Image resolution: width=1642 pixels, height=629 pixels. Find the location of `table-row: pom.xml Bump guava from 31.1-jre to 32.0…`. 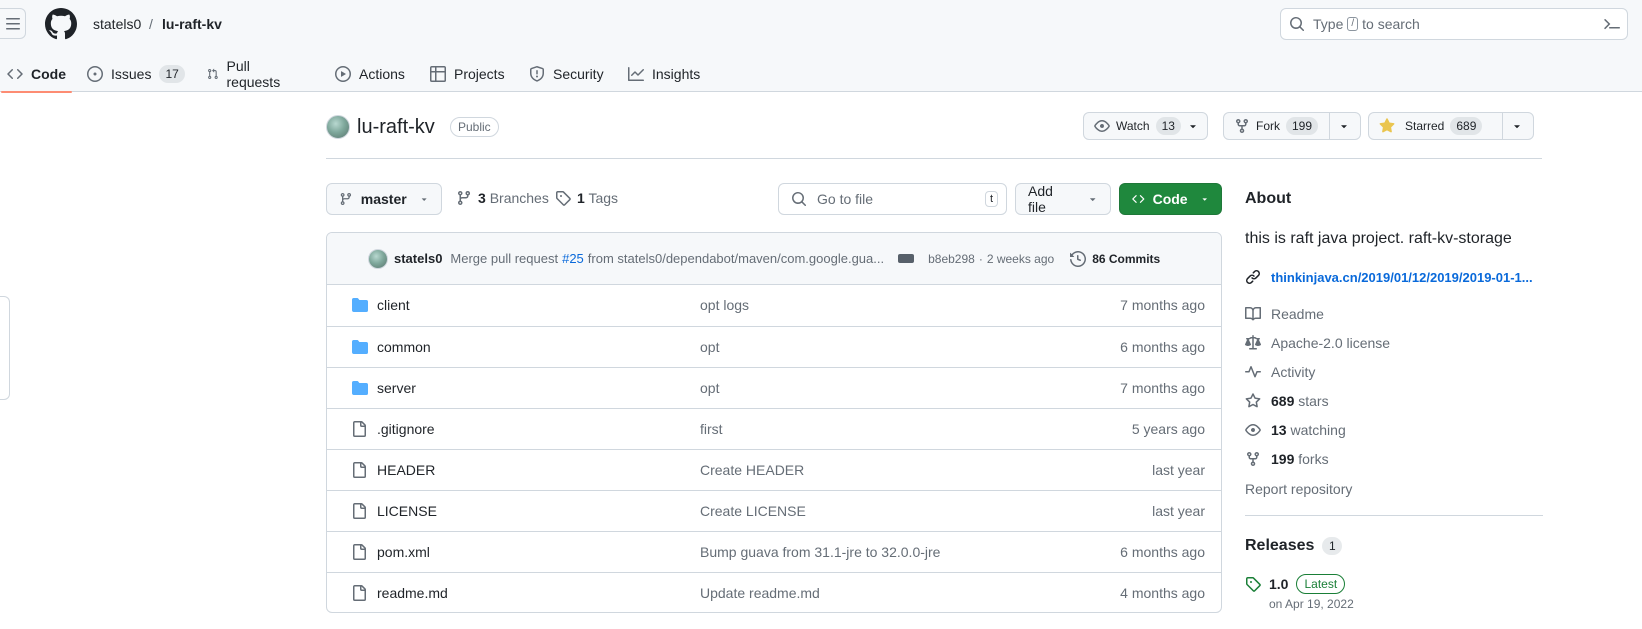

table-row: pom.xml Bump guava from 31.1-jre to 32.0… is located at coordinates (774, 551).